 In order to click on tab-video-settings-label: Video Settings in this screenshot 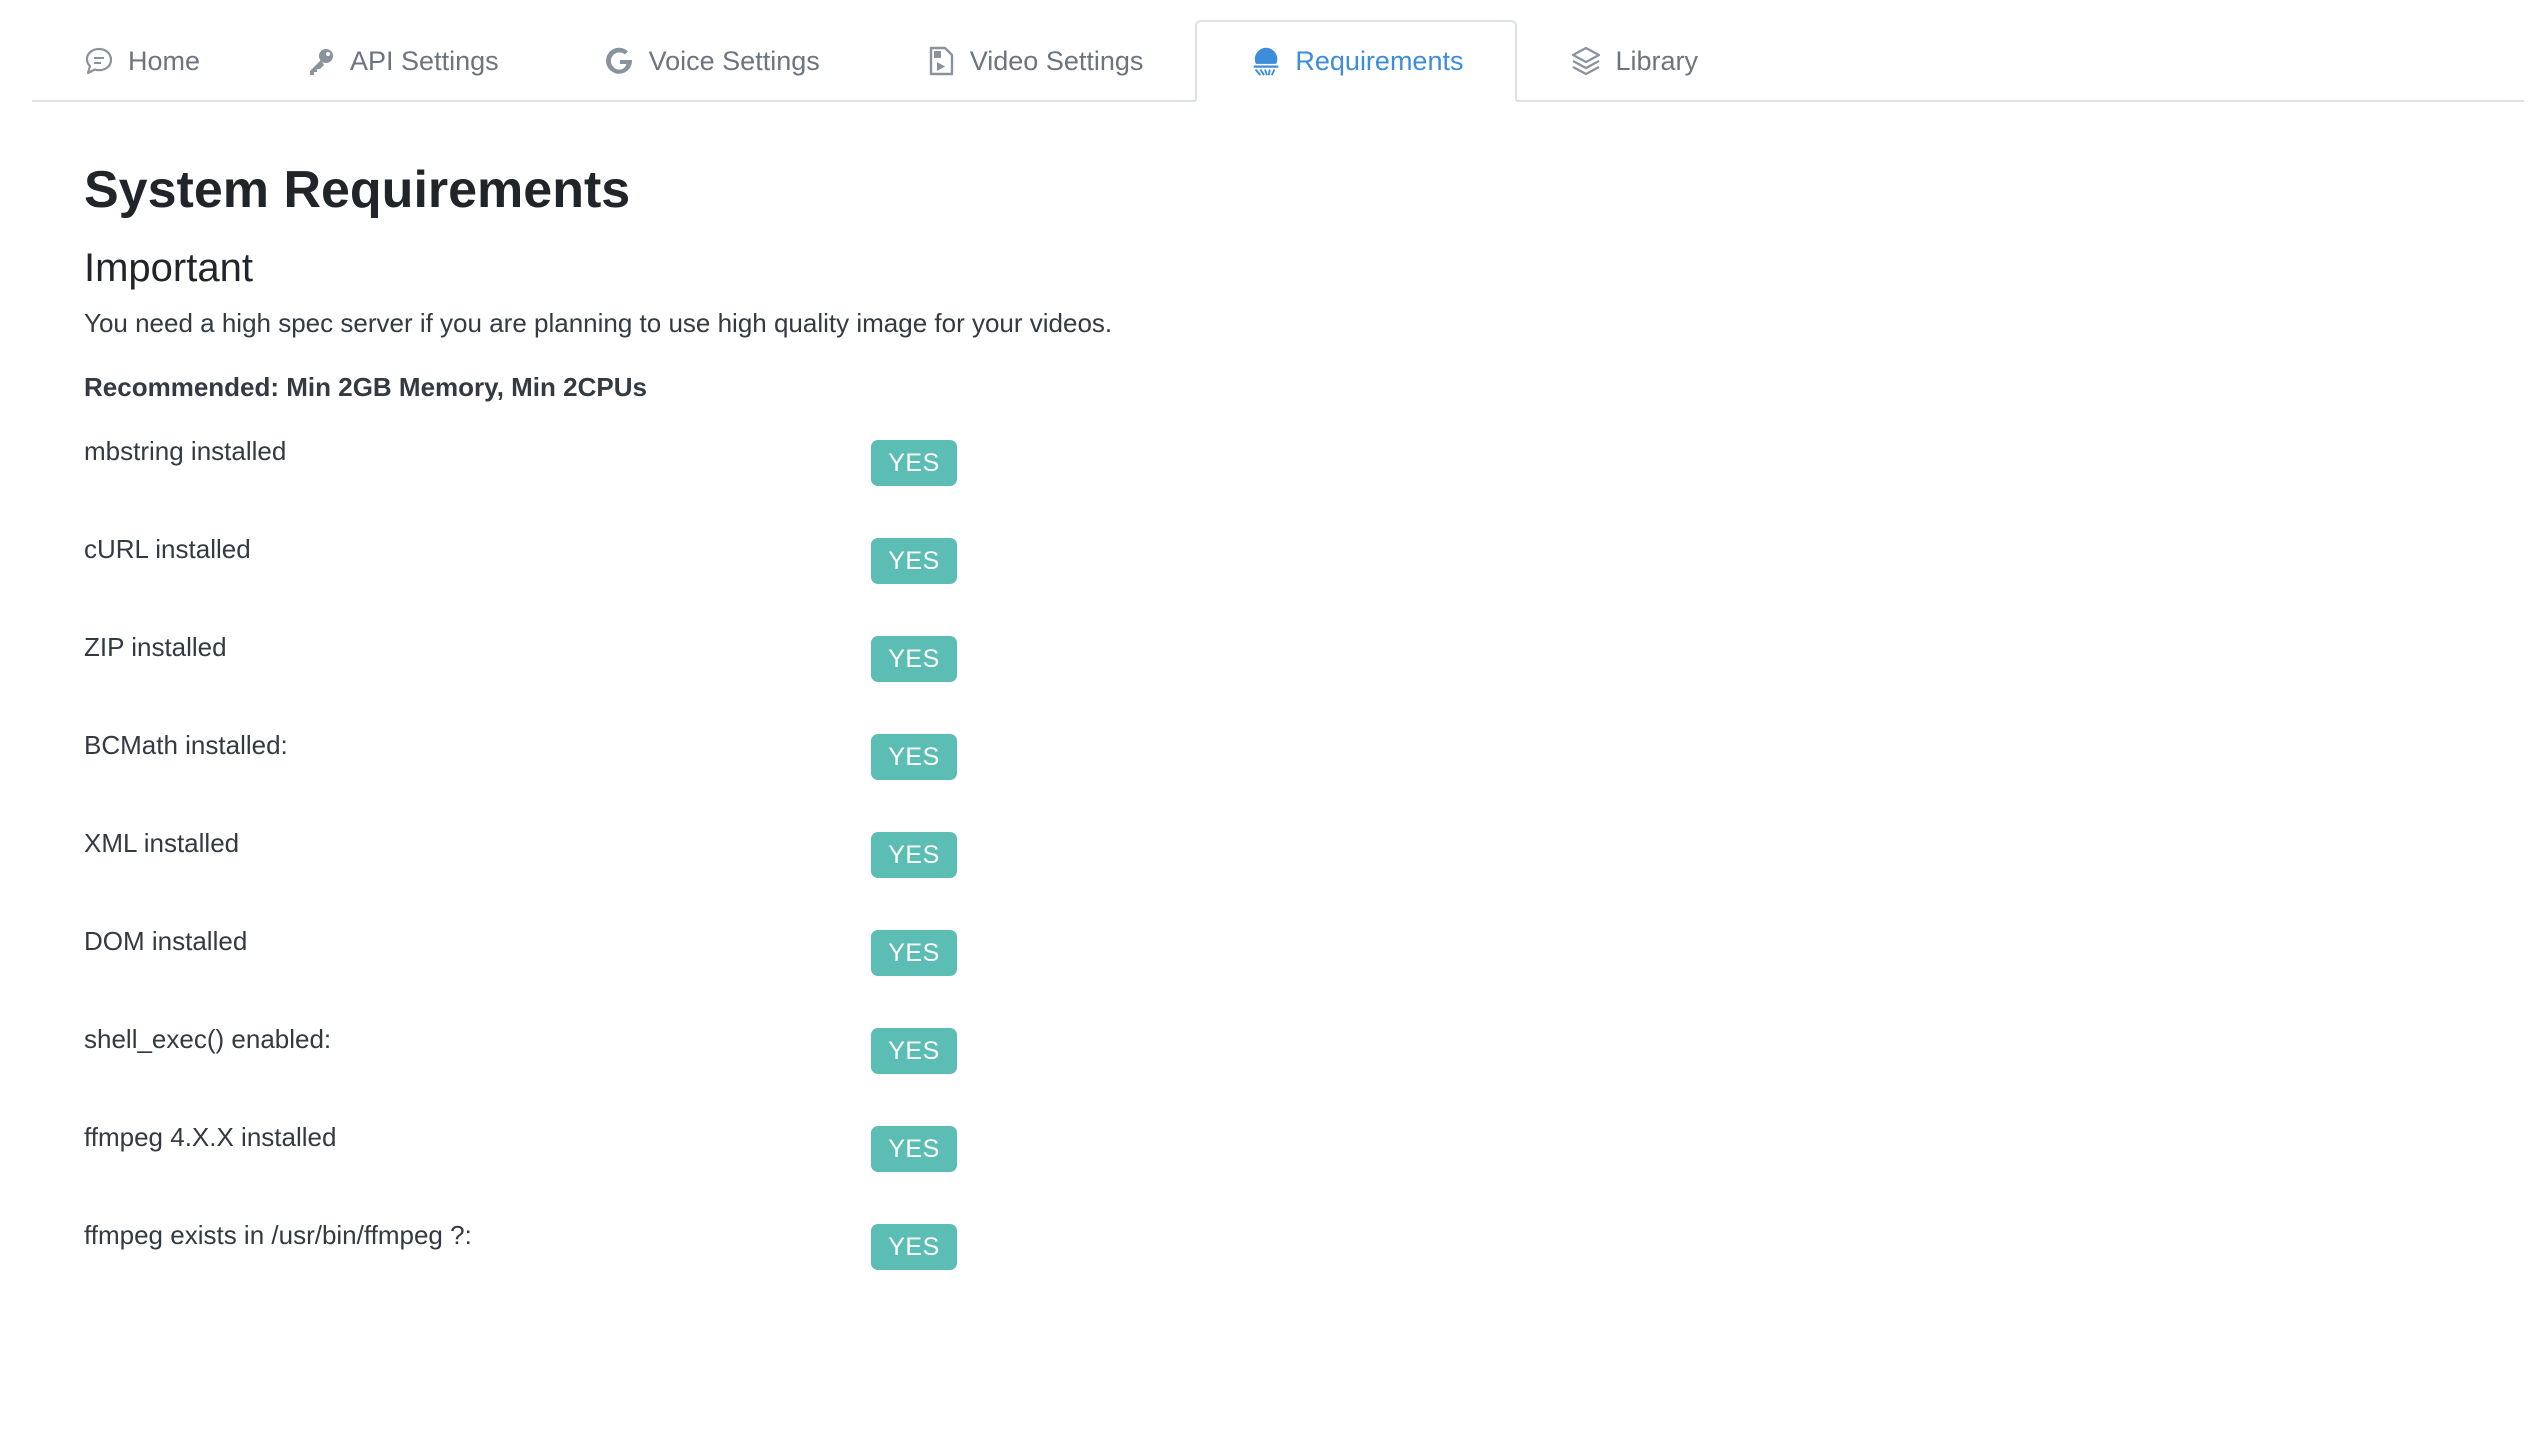, I will do `click(1056, 60)`.